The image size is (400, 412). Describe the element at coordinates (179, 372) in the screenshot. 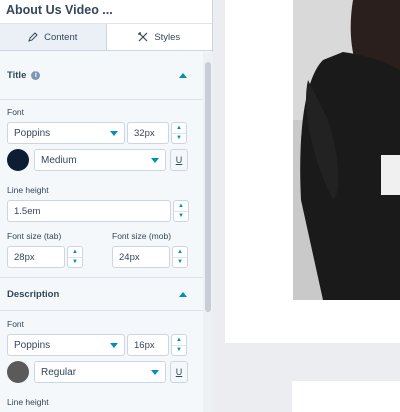

I see `description-underline-button: U` at that location.